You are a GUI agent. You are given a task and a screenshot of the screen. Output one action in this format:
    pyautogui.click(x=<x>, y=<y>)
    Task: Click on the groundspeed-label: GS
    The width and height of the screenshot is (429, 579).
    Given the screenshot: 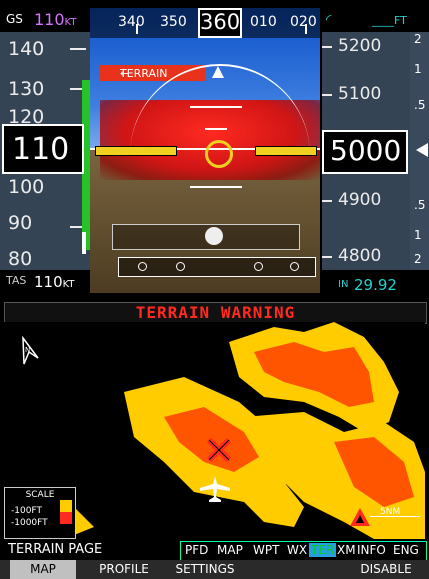 What is the action you would take?
    pyautogui.click(x=14, y=19)
    